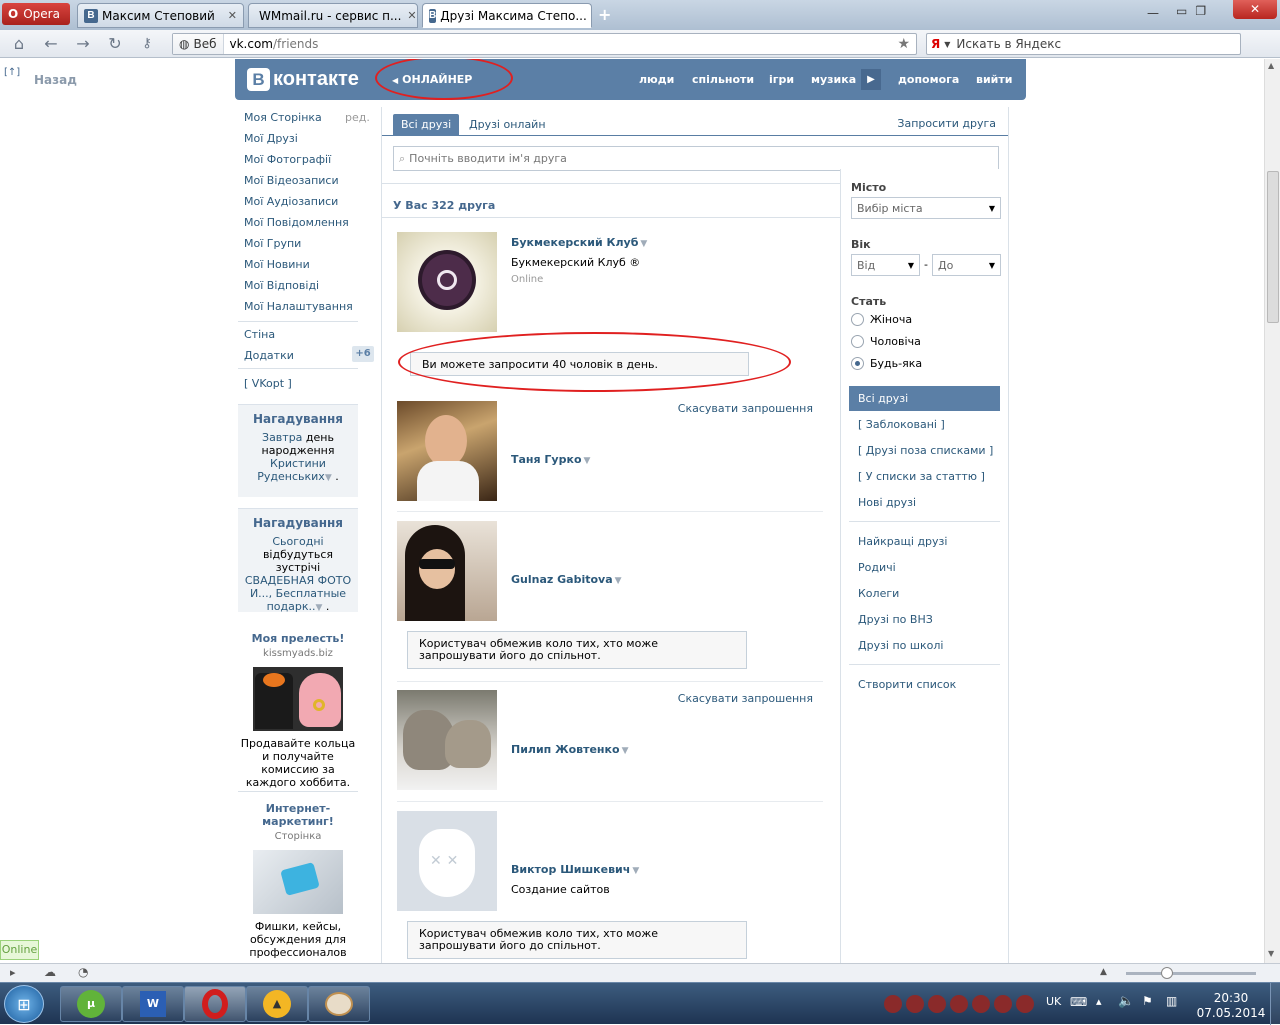 The height and width of the screenshot is (1025, 1280). Describe the element at coordinates (333, 15) in the screenshot. I see `tab-wmmail: WMmail.ru - сервис п... ✕` at that location.